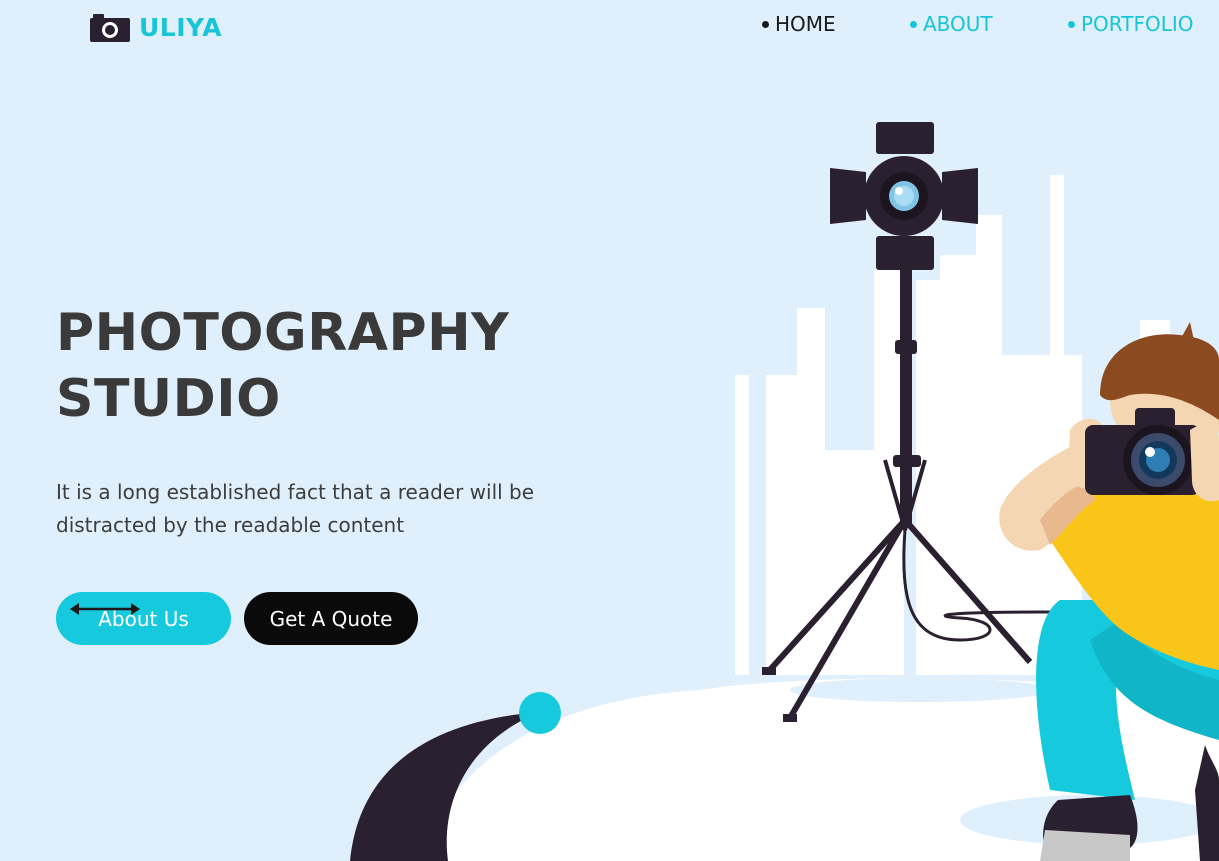 Image resolution: width=1219 pixels, height=861 pixels. Describe the element at coordinates (168, 399) in the screenshot. I see `hero-title-line-2: STUDIO` at that location.